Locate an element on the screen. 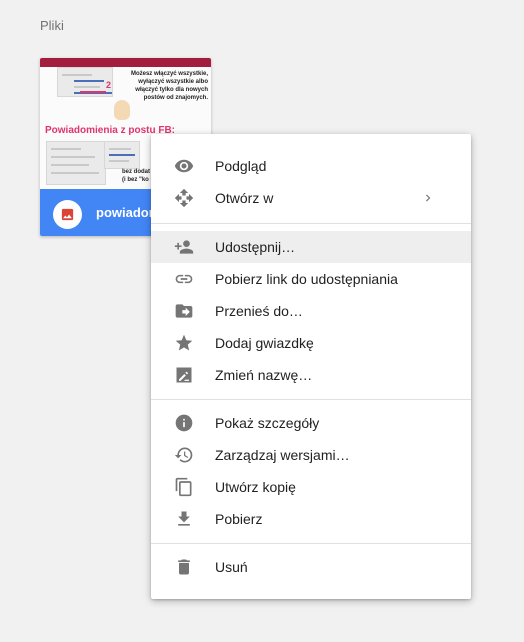 The height and width of the screenshot is (642, 524). move-arrows-icon is located at coordinates (184, 198).